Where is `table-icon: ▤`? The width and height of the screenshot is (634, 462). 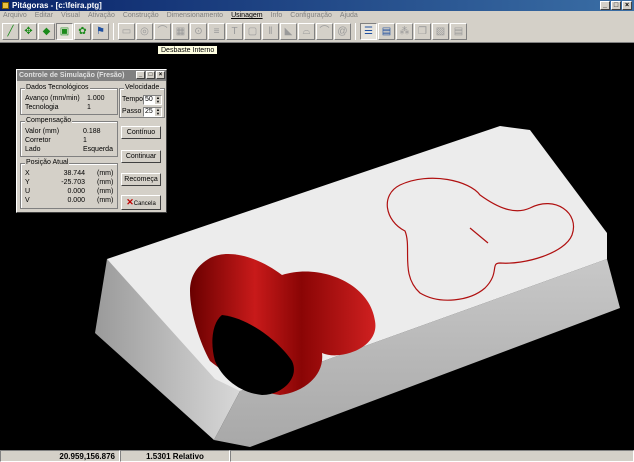 table-icon: ▤ is located at coordinates (386, 31).